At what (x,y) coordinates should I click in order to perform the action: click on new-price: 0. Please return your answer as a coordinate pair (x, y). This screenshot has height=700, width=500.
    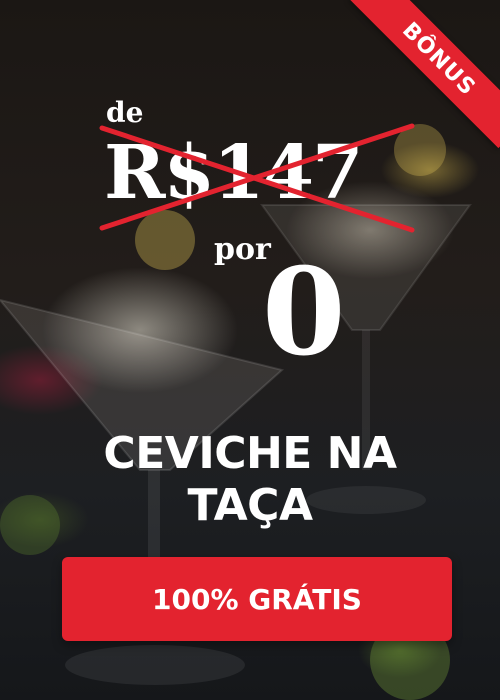
    Looking at the image, I should click on (304, 312).